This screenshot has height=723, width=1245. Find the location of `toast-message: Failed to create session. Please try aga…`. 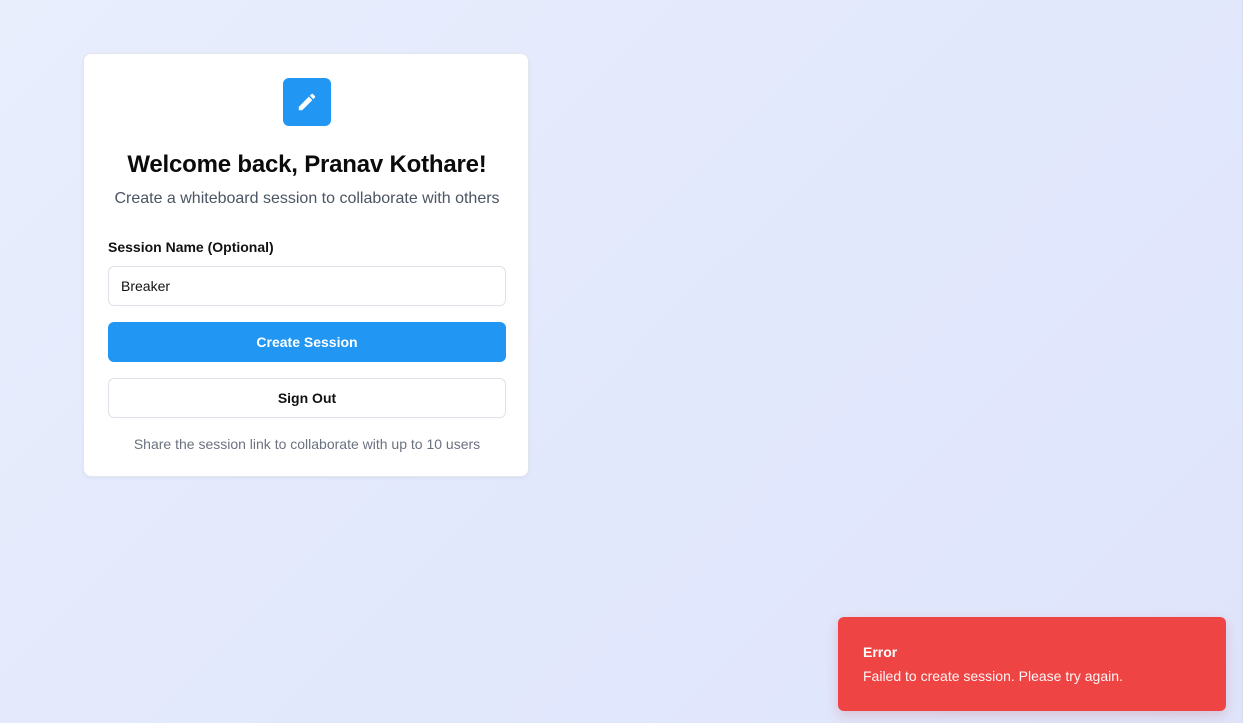

toast-message: Failed to create session. Please try aga… is located at coordinates (993, 676).